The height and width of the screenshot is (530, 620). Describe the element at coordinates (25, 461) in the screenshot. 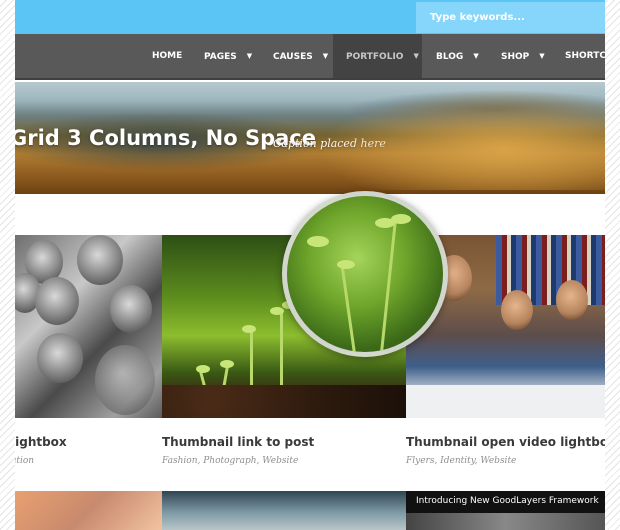

I see `portfolio-item-tags: ation` at that location.